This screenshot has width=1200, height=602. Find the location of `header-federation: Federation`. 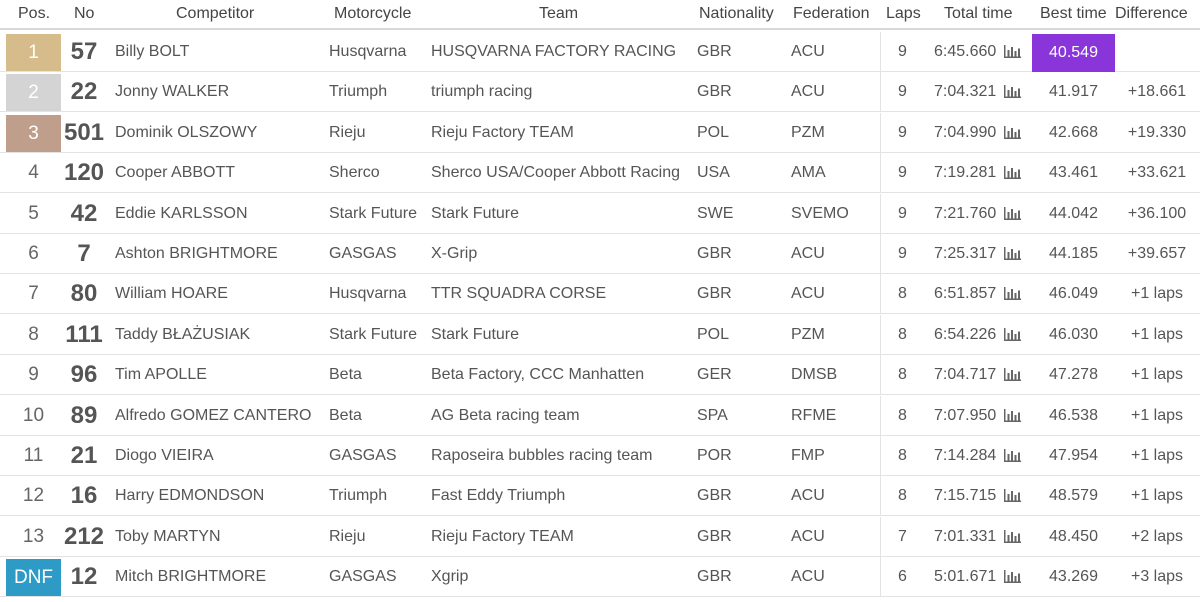

header-federation: Federation is located at coordinates (831, 14).